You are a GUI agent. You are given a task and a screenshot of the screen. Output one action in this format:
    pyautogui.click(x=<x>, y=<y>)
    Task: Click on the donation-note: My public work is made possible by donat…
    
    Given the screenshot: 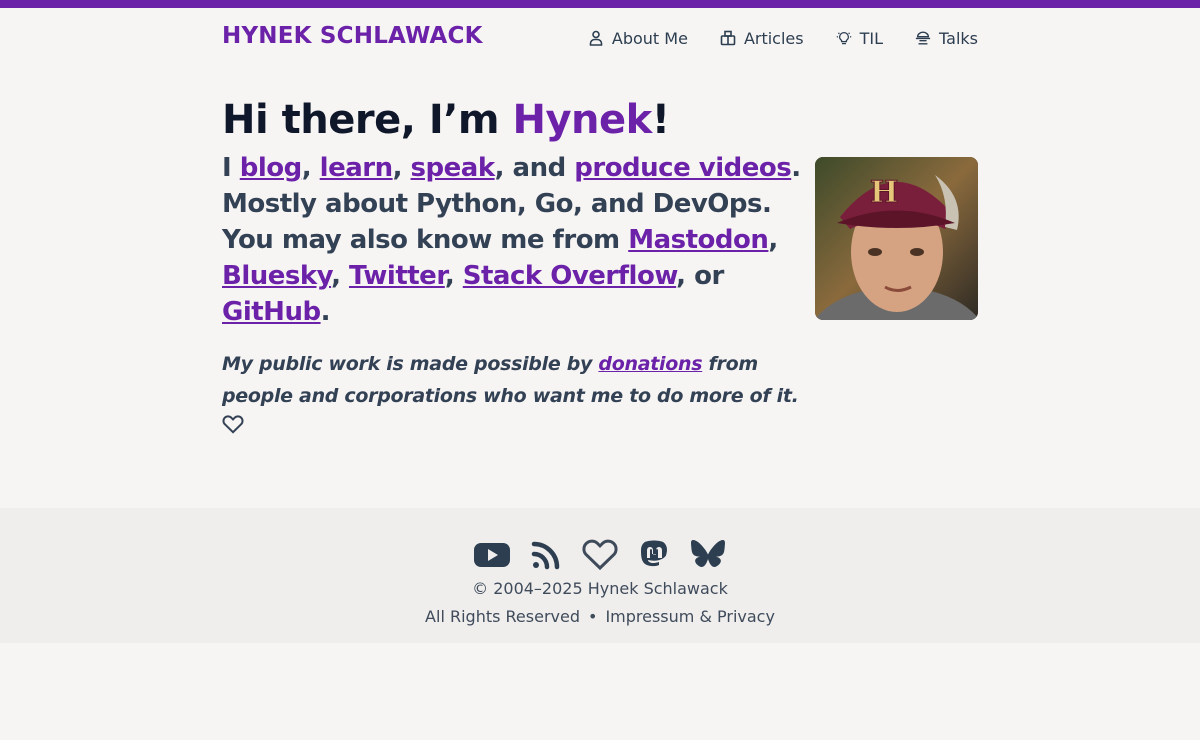 What is the action you would take?
    pyautogui.click(x=512, y=391)
    